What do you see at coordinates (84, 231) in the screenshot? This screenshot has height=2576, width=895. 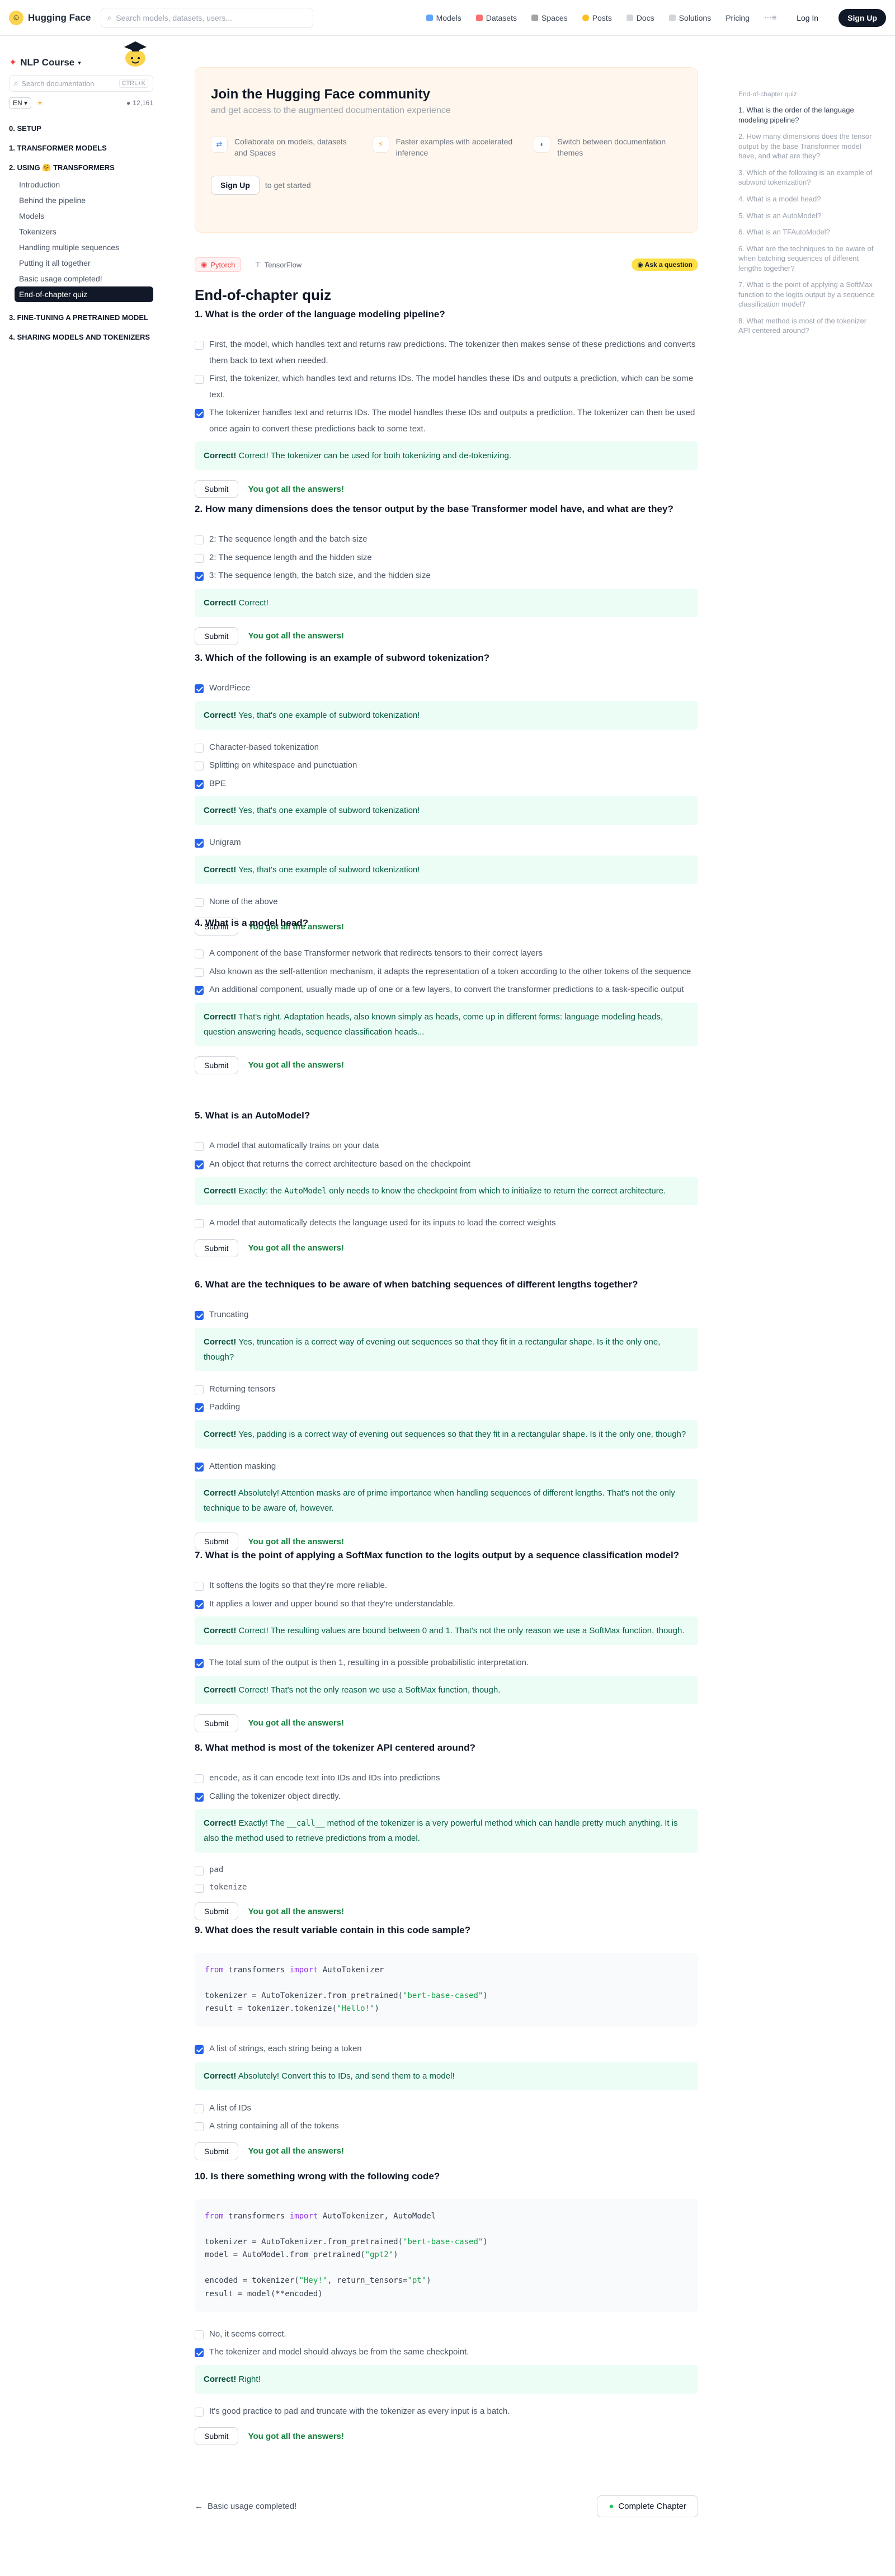 I see `sidebar-item-tokenizers: Tokenizers` at bounding box center [84, 231].